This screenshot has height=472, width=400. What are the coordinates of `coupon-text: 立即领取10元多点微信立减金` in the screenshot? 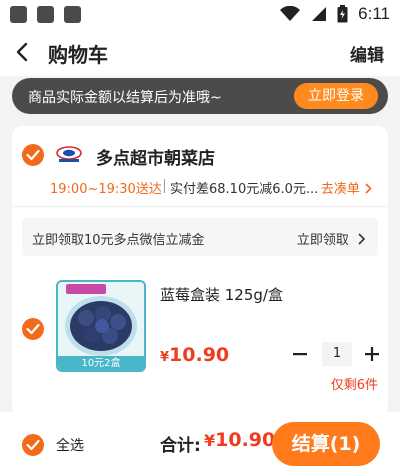 It's located at (118, 240).